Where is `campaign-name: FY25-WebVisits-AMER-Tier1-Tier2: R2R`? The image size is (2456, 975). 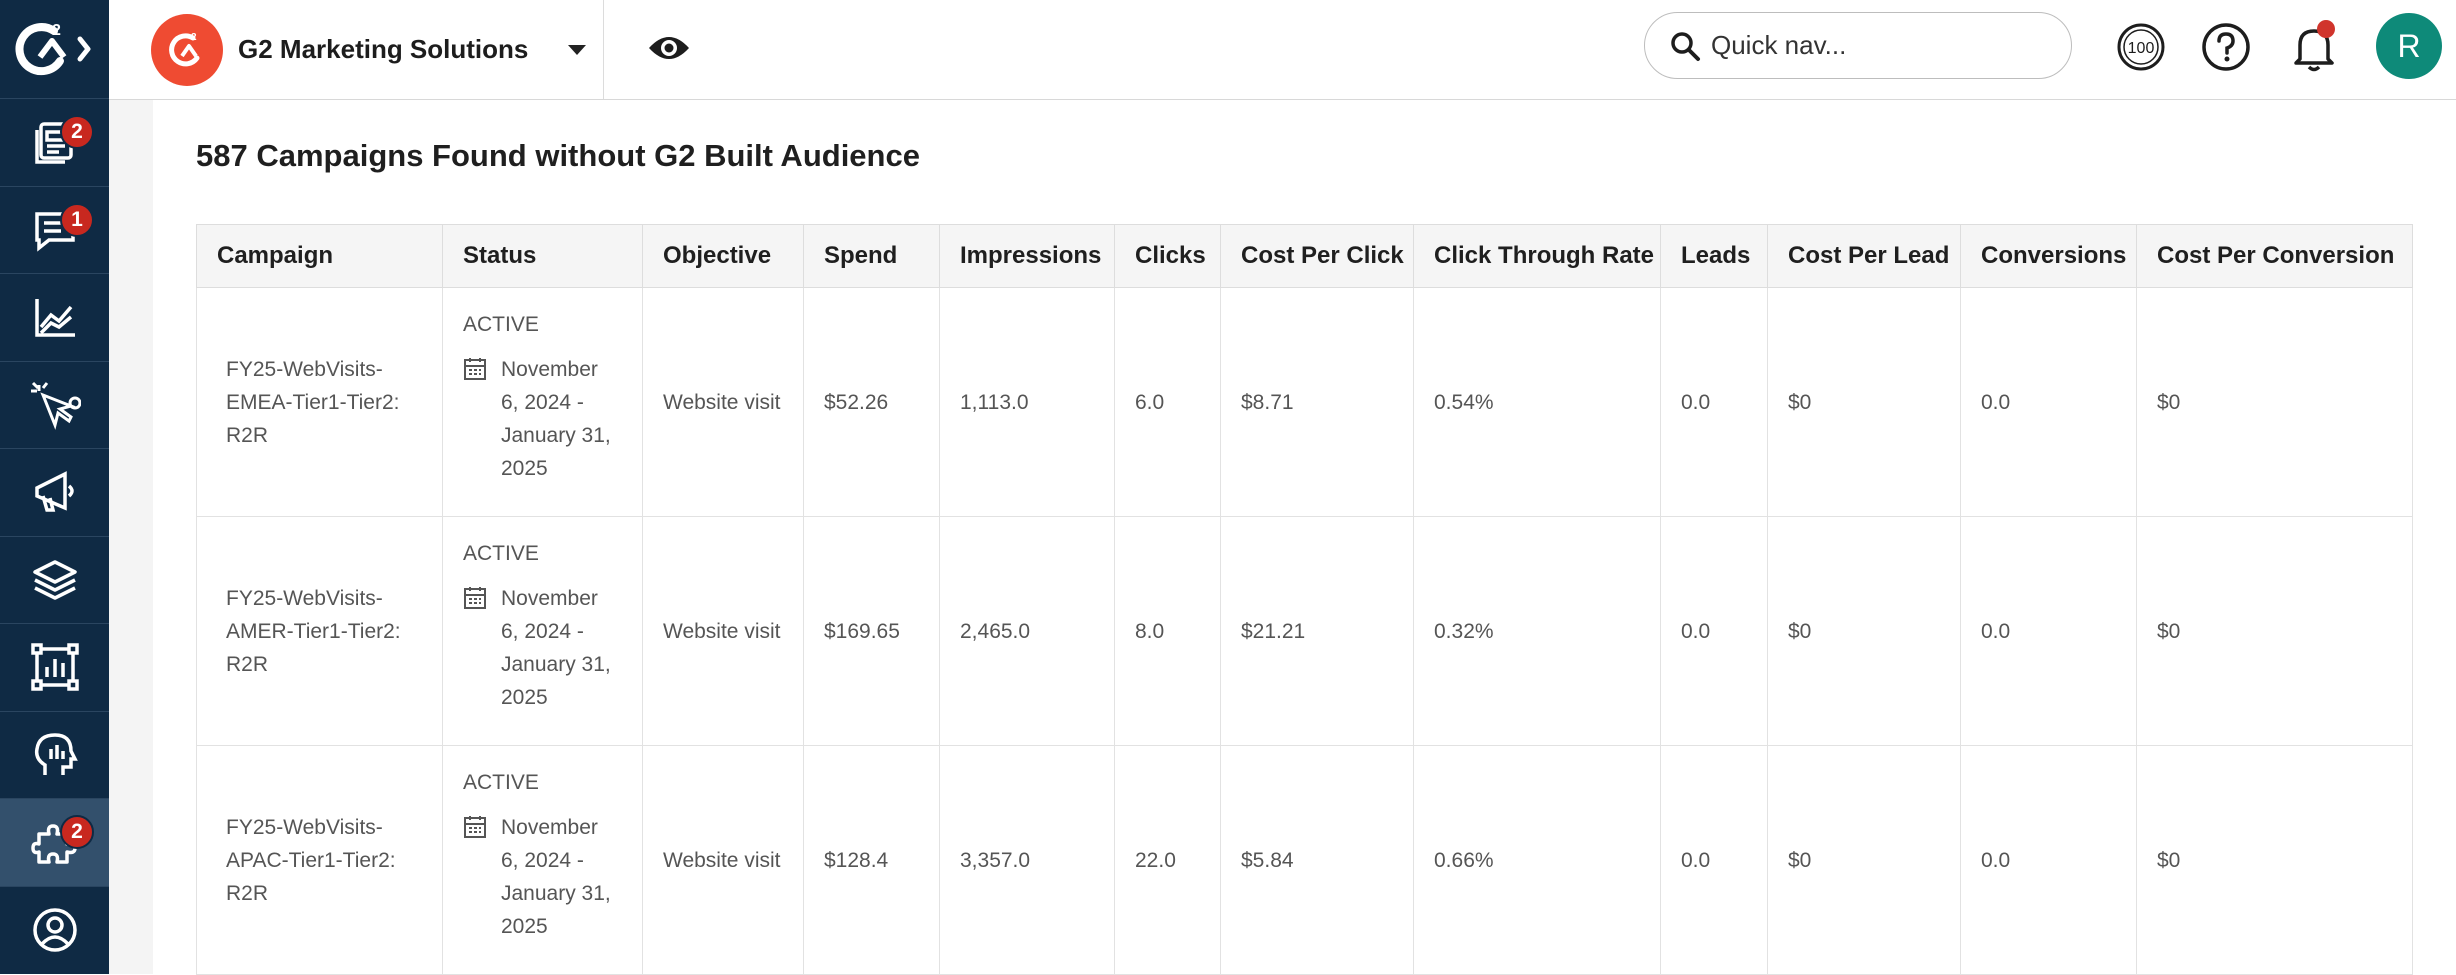 campaign-name: FY25-WebVisits-AMER-Tier1-Tier2: R2R is located at coordinates (320, 631).